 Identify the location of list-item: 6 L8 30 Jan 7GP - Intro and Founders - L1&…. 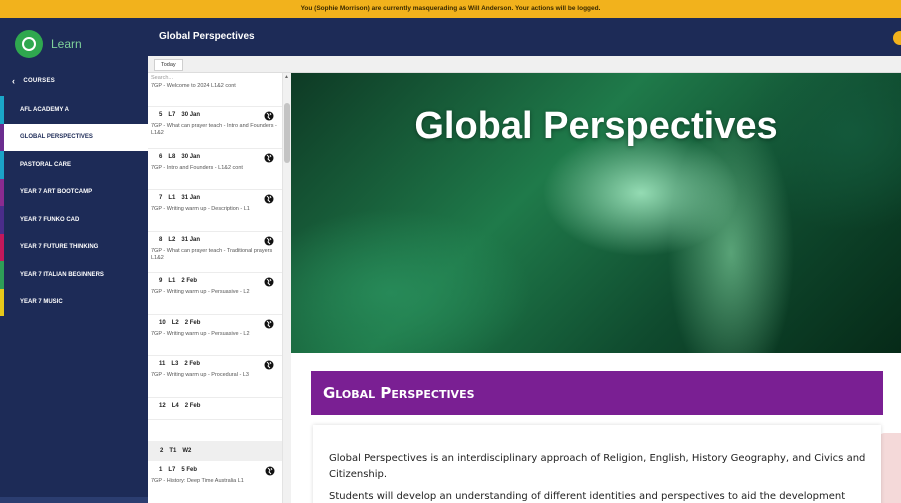
(215, 169).